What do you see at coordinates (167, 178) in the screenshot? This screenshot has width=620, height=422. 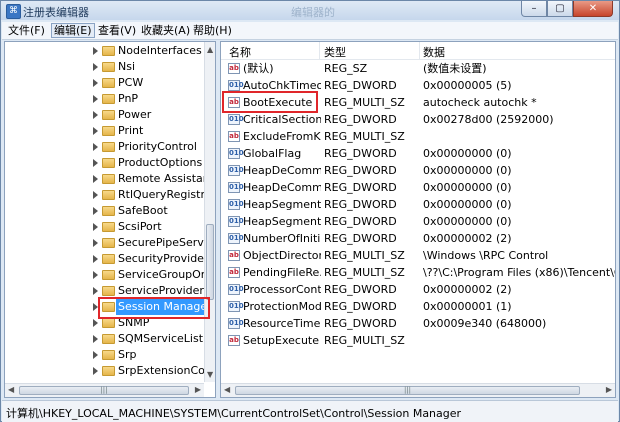 I see `tree-item-label: Remote Assistance` at bounding box center [167, 178].